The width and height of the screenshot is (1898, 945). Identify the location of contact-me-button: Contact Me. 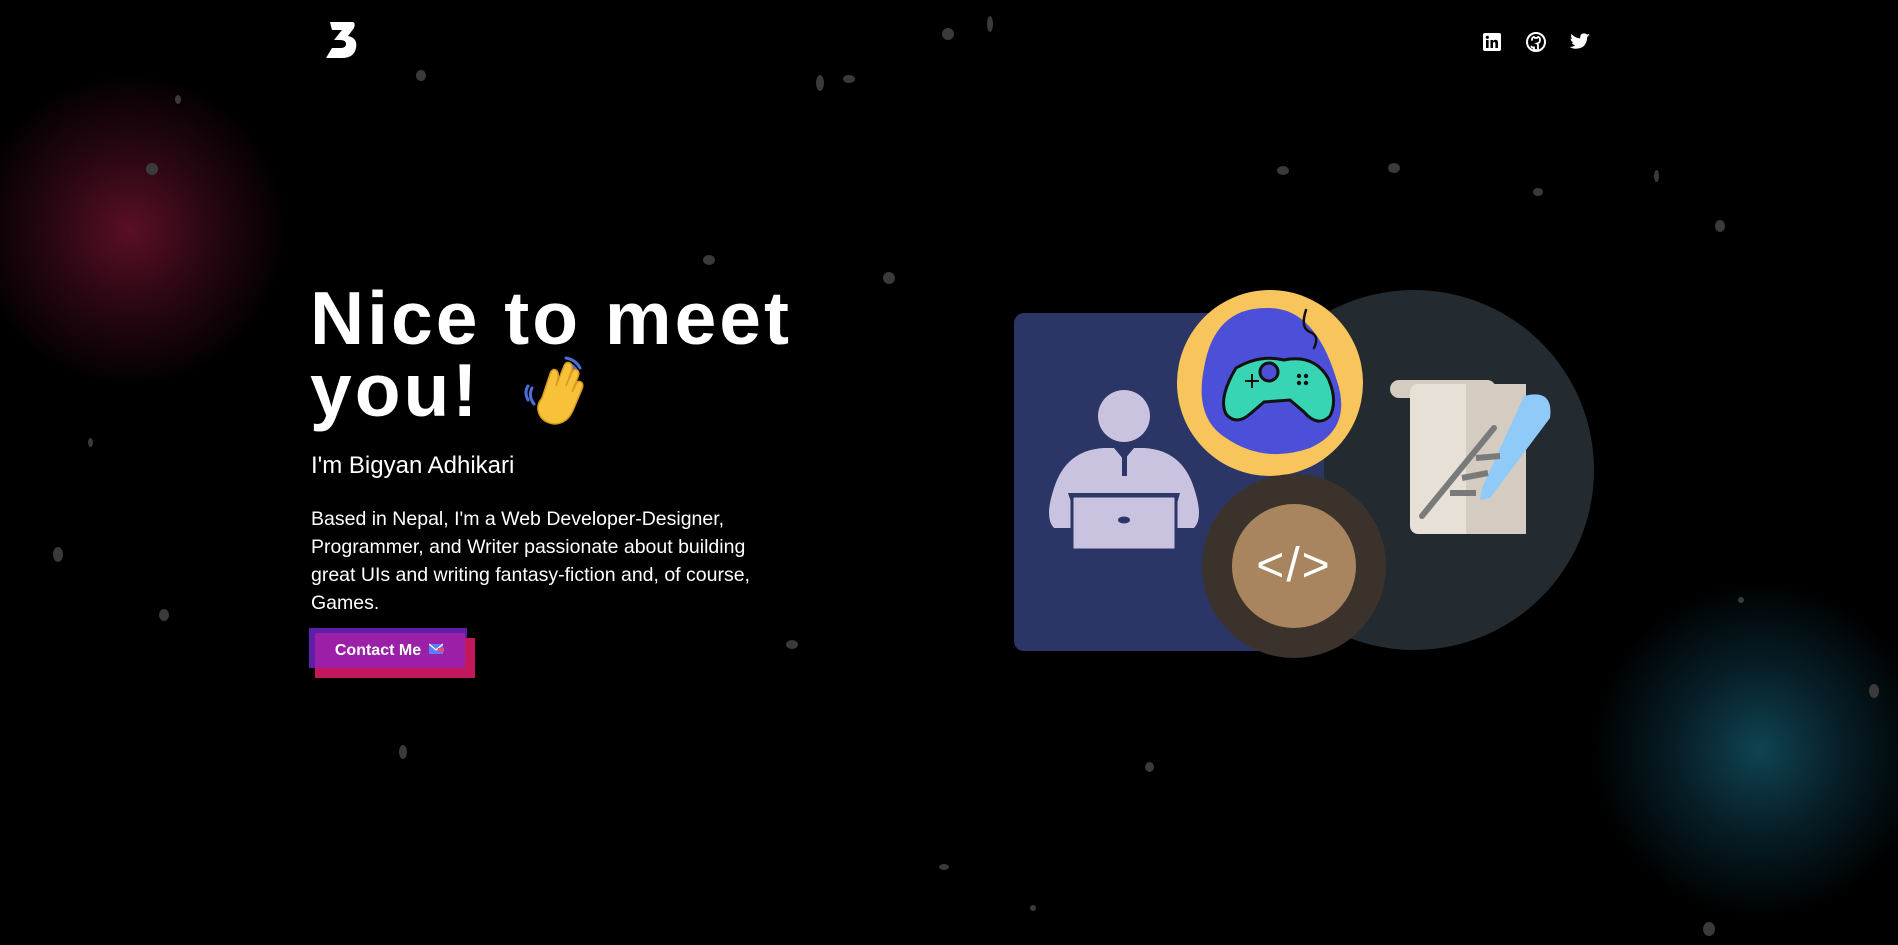
(390, 650).